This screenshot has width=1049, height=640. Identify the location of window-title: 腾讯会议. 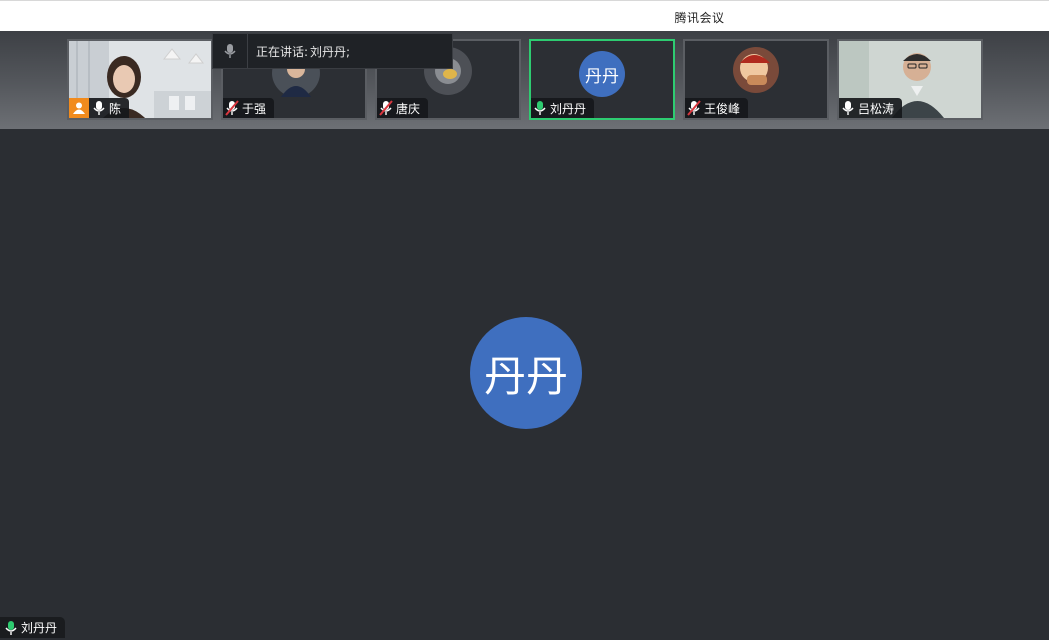
(699, 18).